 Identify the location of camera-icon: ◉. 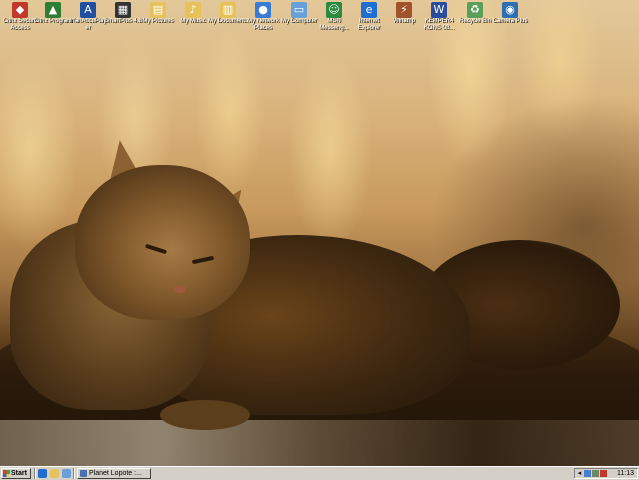
(510, 10).